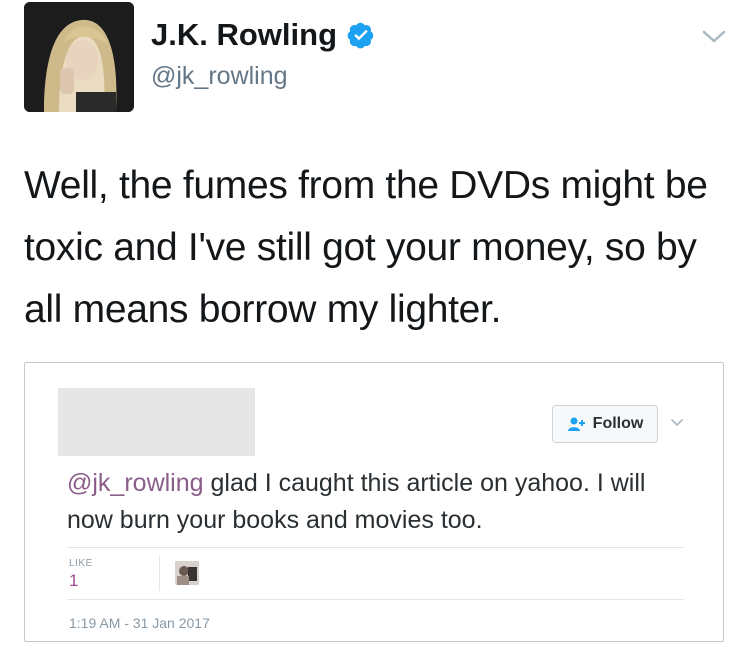 Image resolution: width=750 pixels, height=648 pixels. I want to click on author-display-name: J.K. Rowling, so click(244, 34).